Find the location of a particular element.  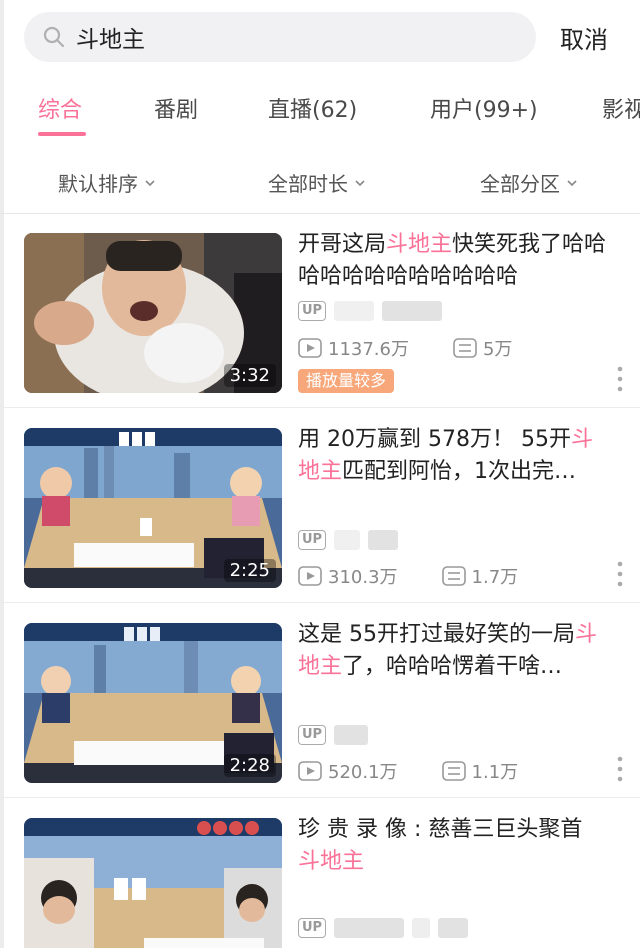

video-duration: 2:25 is located at coordinates (249, 570).